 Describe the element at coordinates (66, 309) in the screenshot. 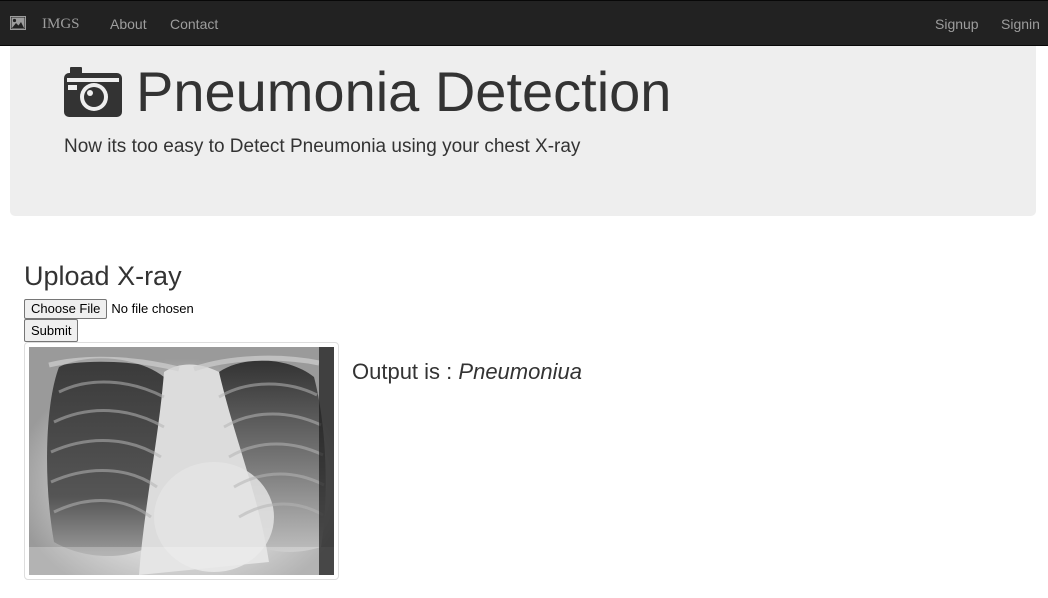

I see `choose-file-button: Choose File` at that location.